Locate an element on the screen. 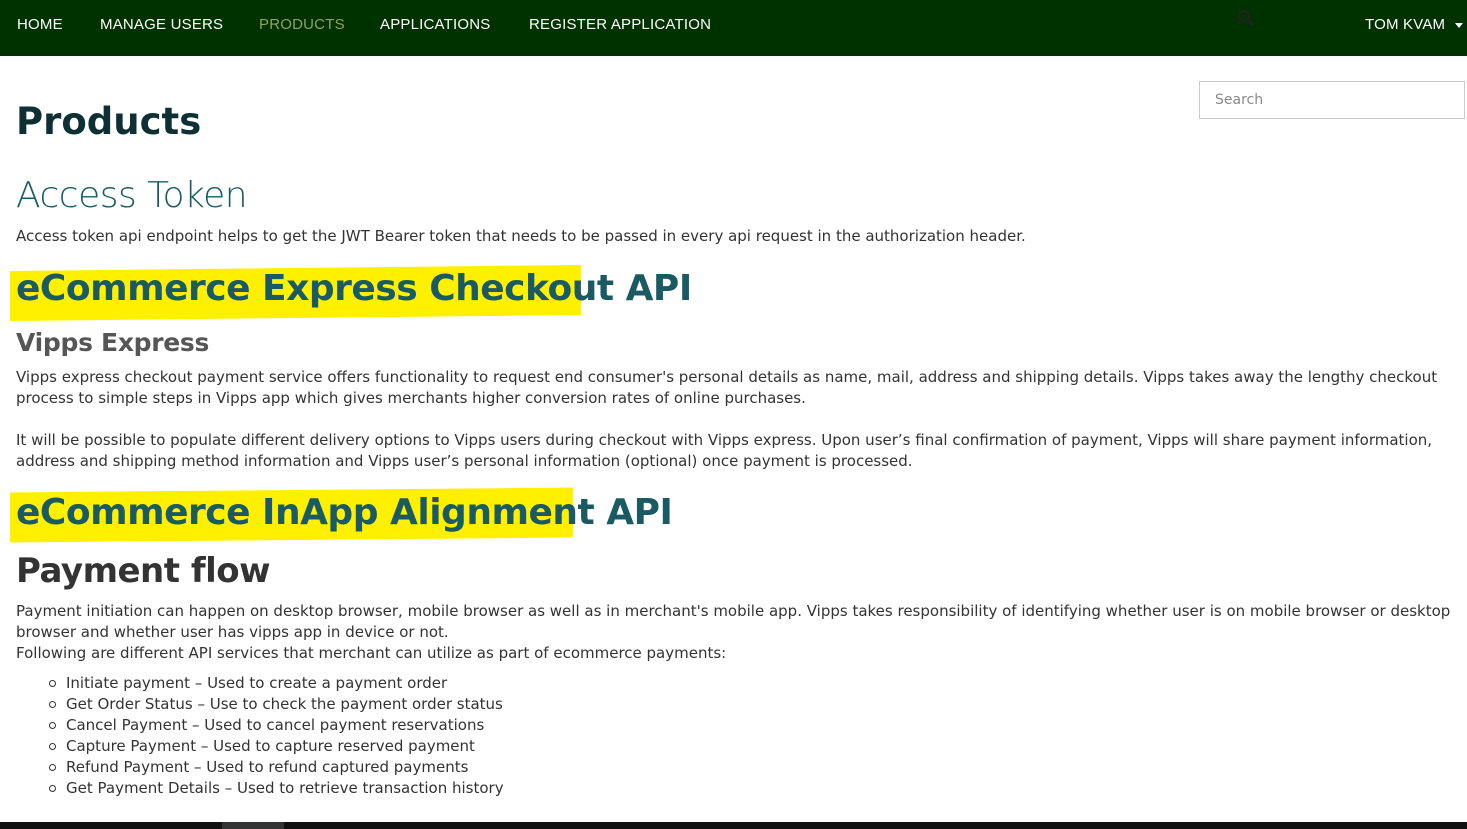 Image resolution: width=1467 pixels, height=829 pixels. search-input is located at coordinates (1317, 100).